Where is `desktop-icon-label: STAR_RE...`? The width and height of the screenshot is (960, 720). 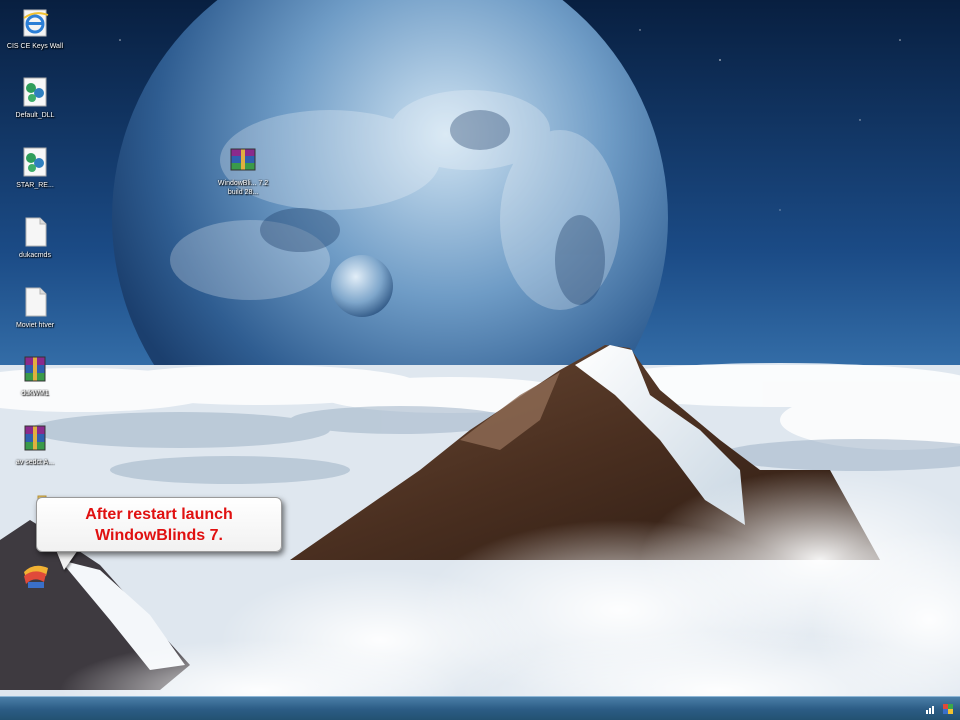 desktop-icon-label: STAR_RE... is located at coordinates (35, 185).